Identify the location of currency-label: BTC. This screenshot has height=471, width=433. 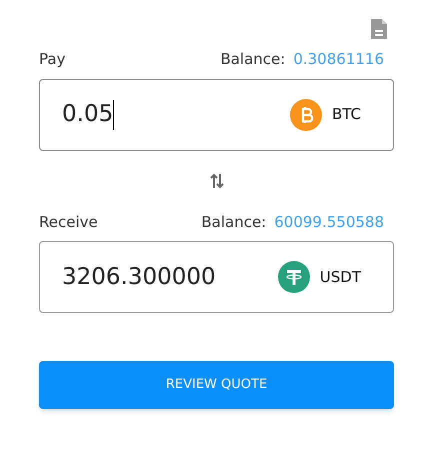
(346, 114).